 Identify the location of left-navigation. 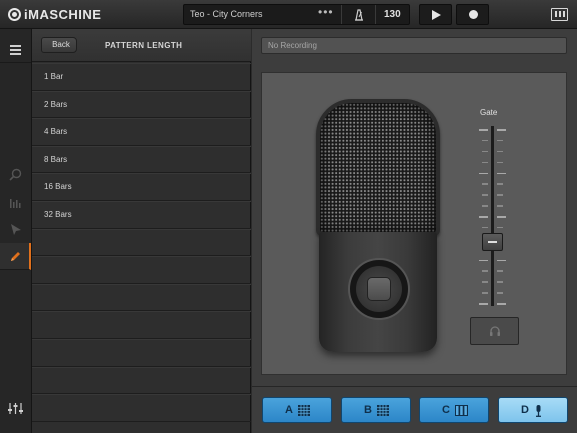
(16, 231).